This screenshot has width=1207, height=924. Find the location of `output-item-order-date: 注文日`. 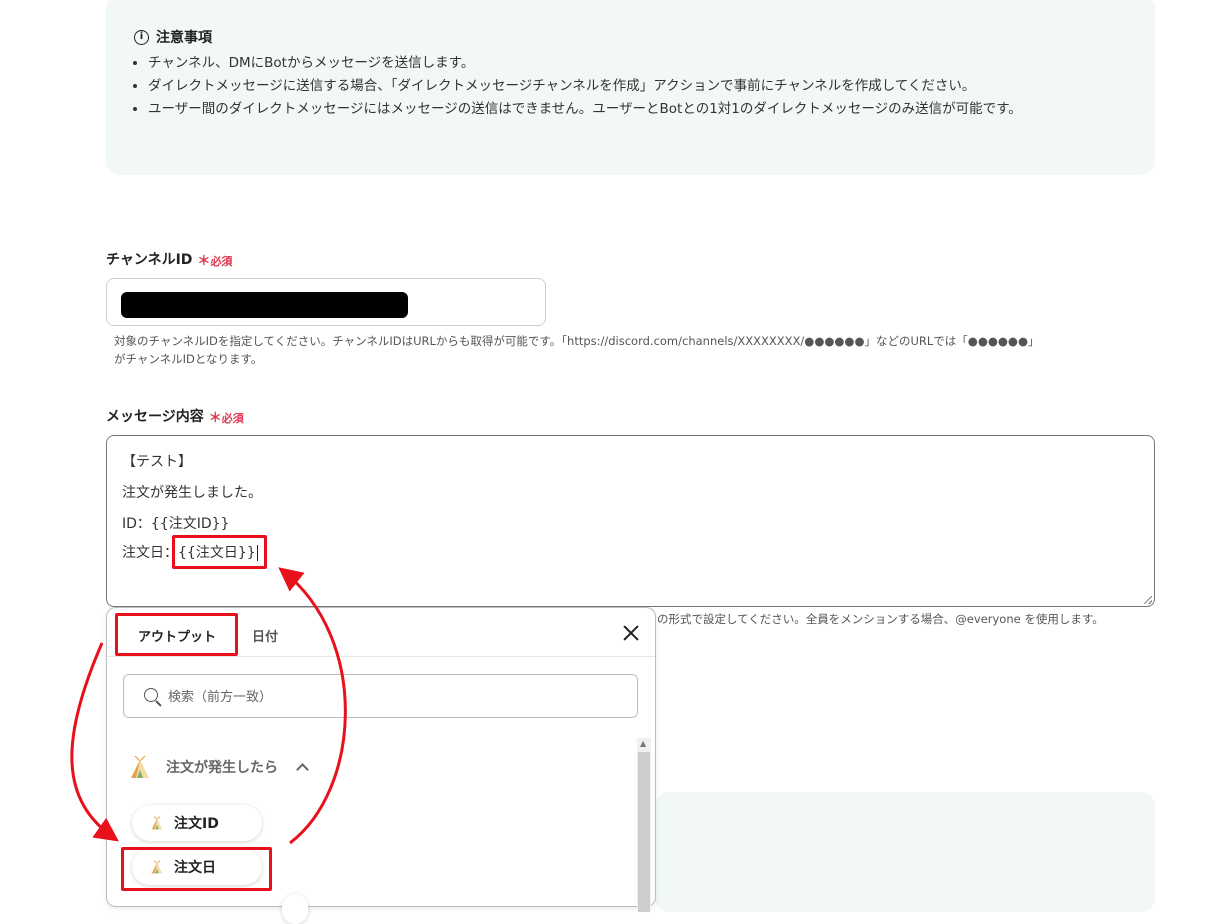

output-item-order-date: 注文日 is located at coordinates (197, 867).